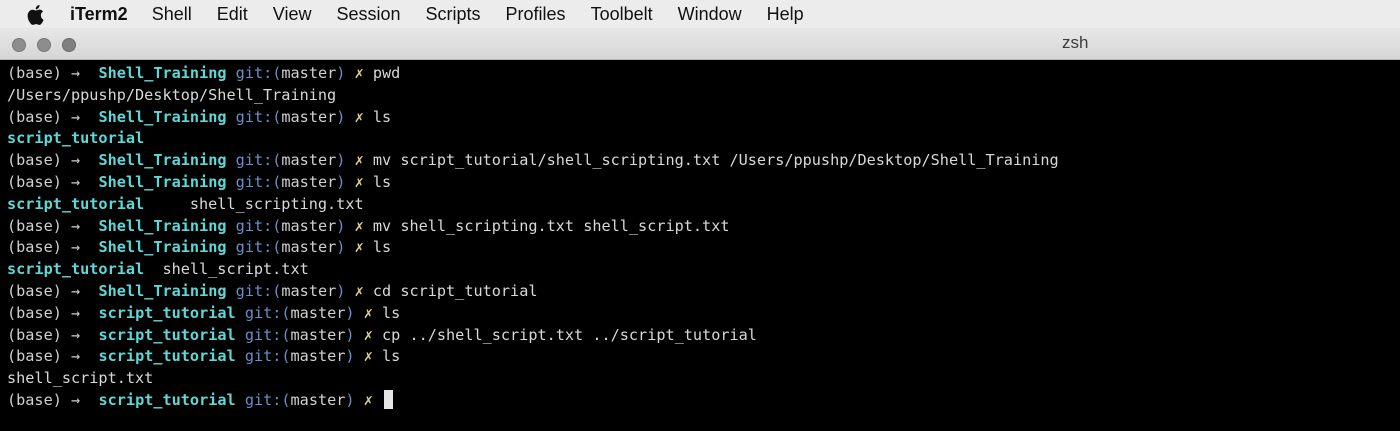 The height and width of the screenshot is (431, 1400). I want to click on menu-item-edit: Edit, so click(232, 14).